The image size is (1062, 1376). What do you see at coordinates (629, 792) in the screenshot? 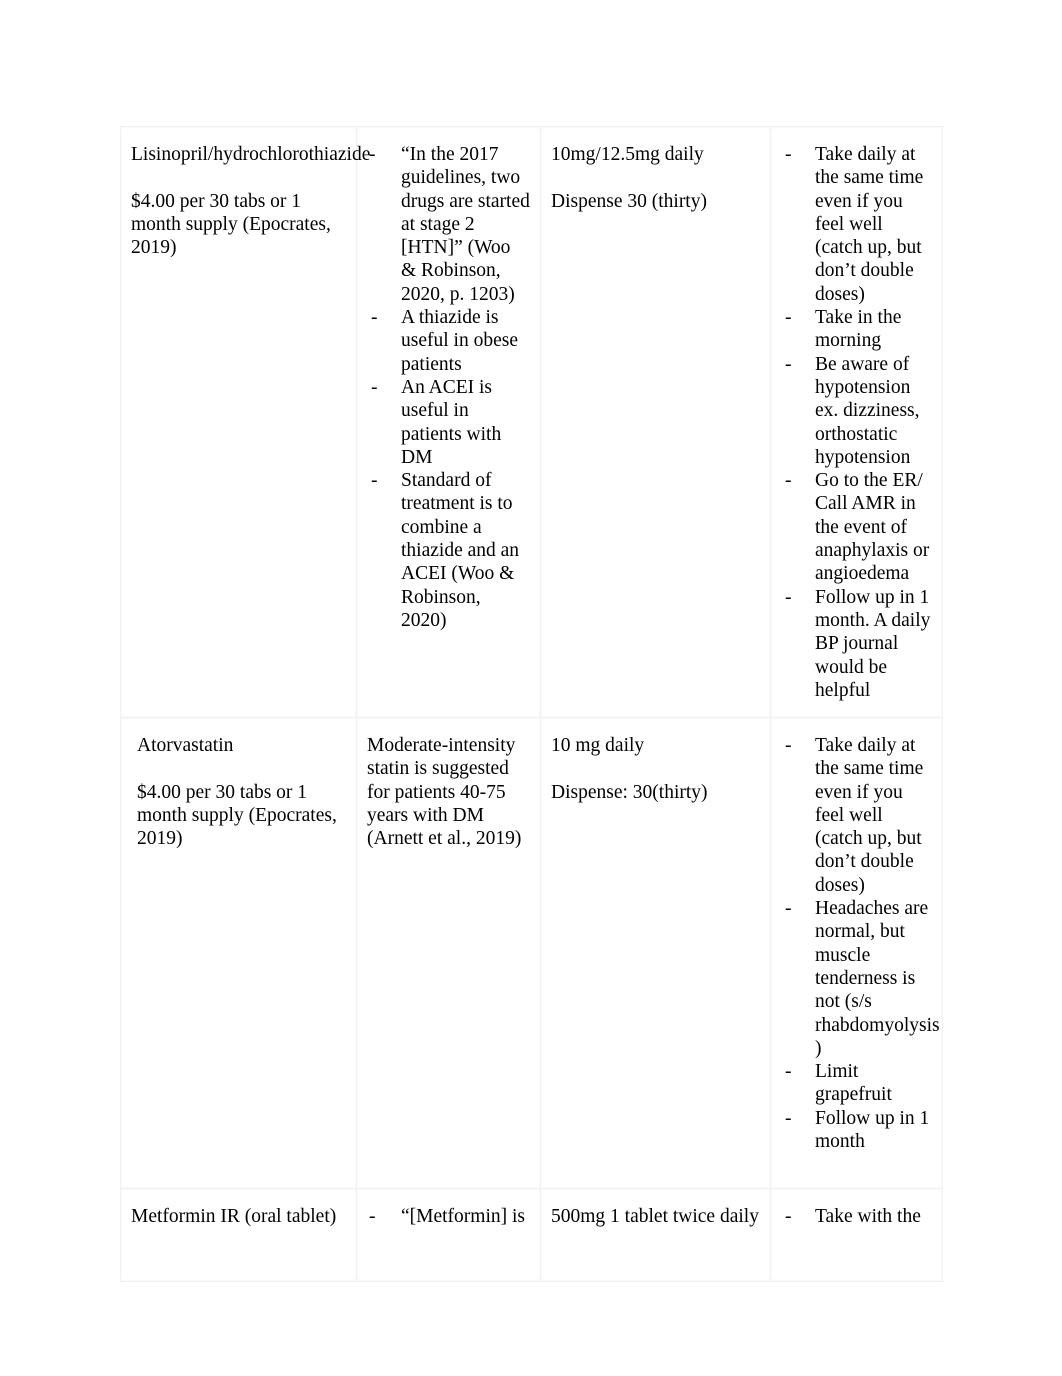
I see `dispense-text: Dispense: 30(thirty)` at bounding box center [629, 792].